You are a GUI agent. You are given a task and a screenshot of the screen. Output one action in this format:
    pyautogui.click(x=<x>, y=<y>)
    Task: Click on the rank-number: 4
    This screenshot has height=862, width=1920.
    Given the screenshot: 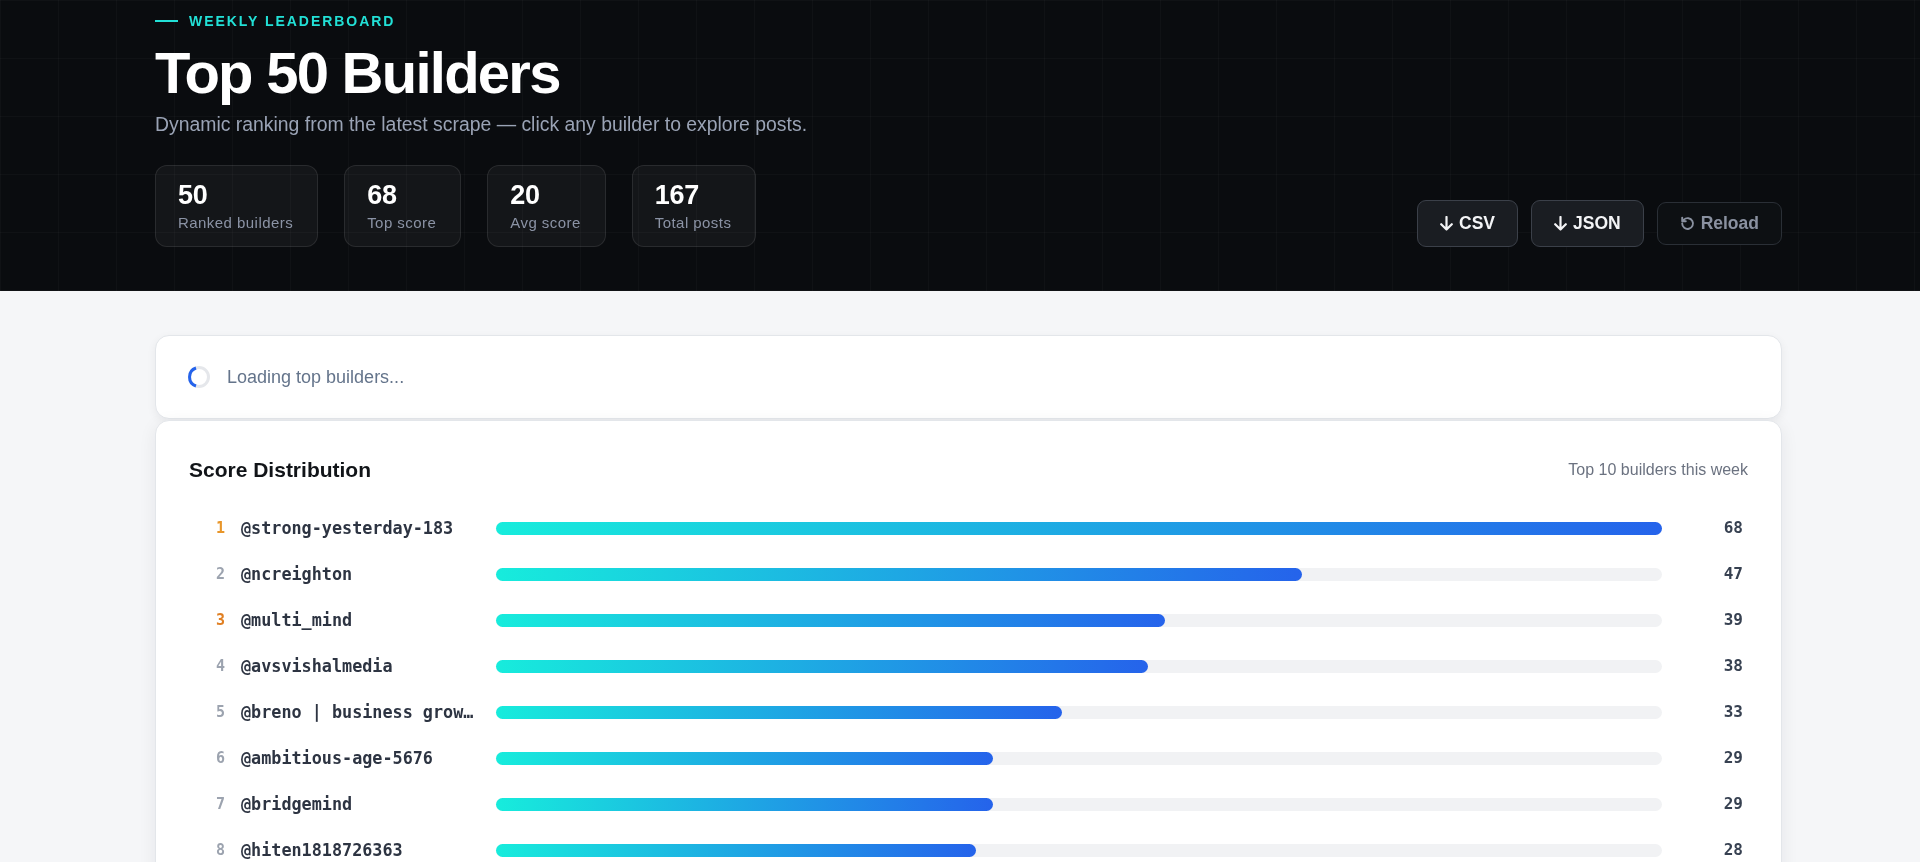 What is the action you would take?
    pyautogui.click(x=219, y=666)
    